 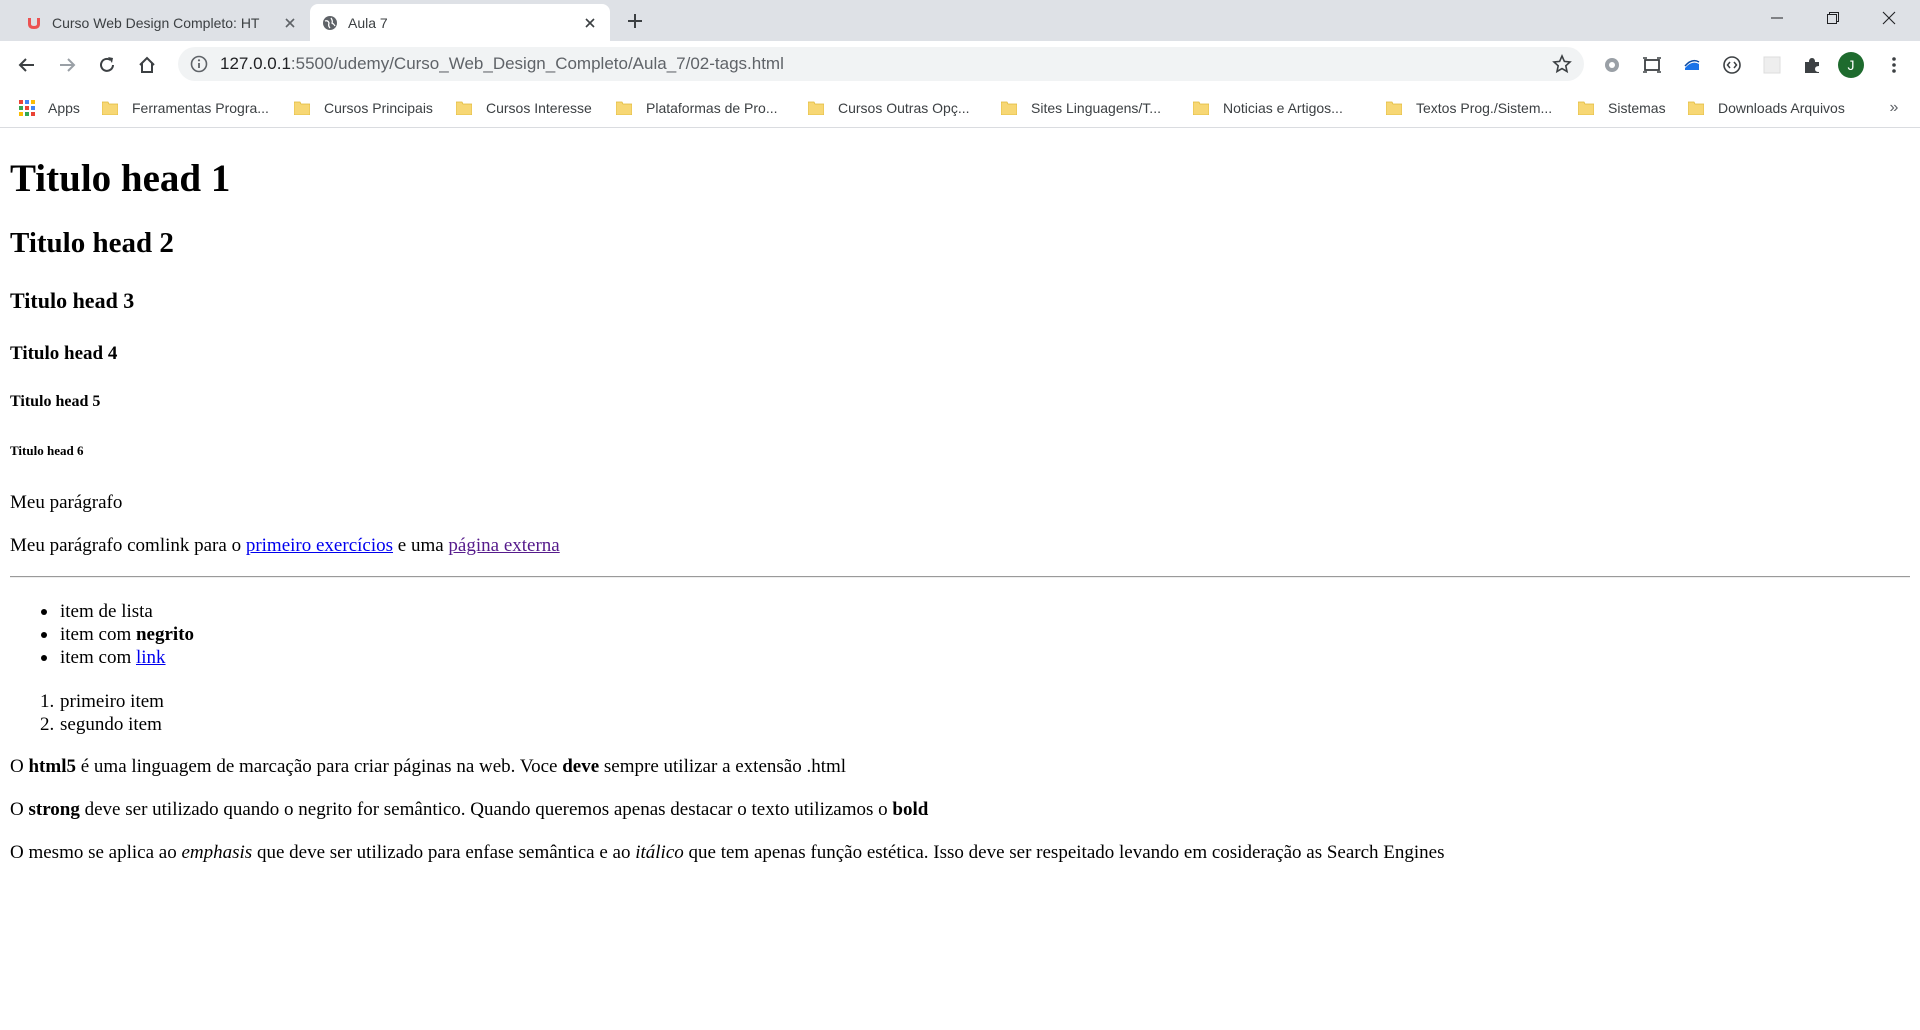 I want to click on heading-5: Titulo head 5, so click(x=55, y=401).